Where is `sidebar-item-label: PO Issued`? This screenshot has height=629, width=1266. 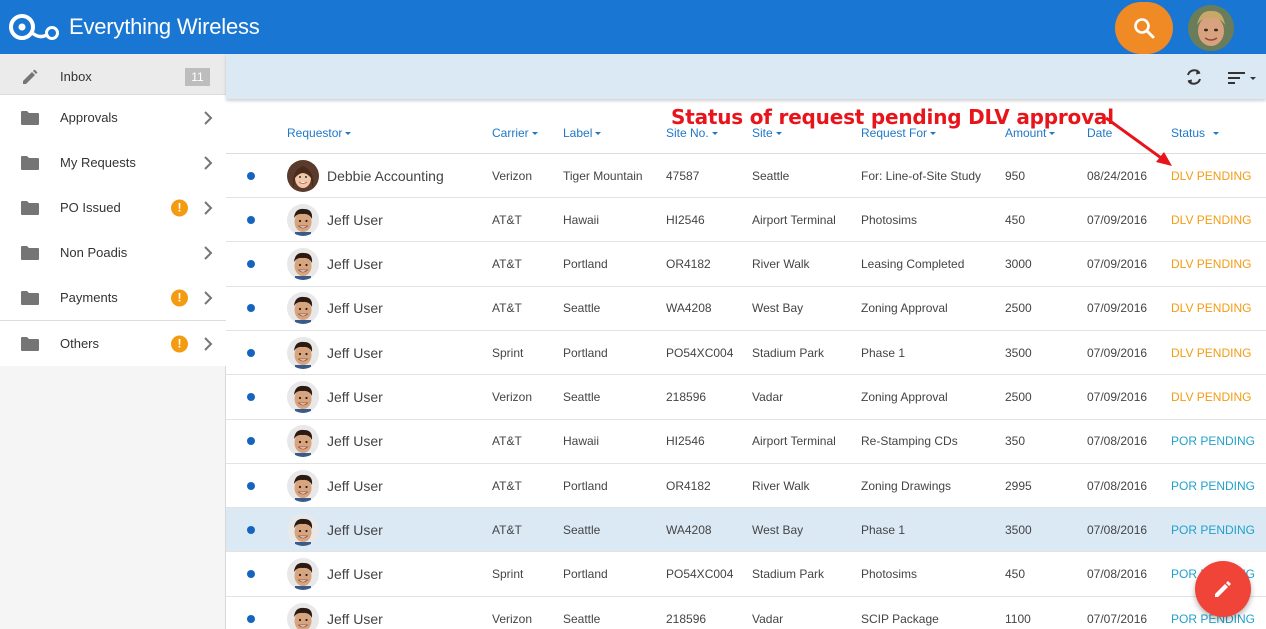
sidebar-item-label: PO Issued is located at coordinates (90, 207).